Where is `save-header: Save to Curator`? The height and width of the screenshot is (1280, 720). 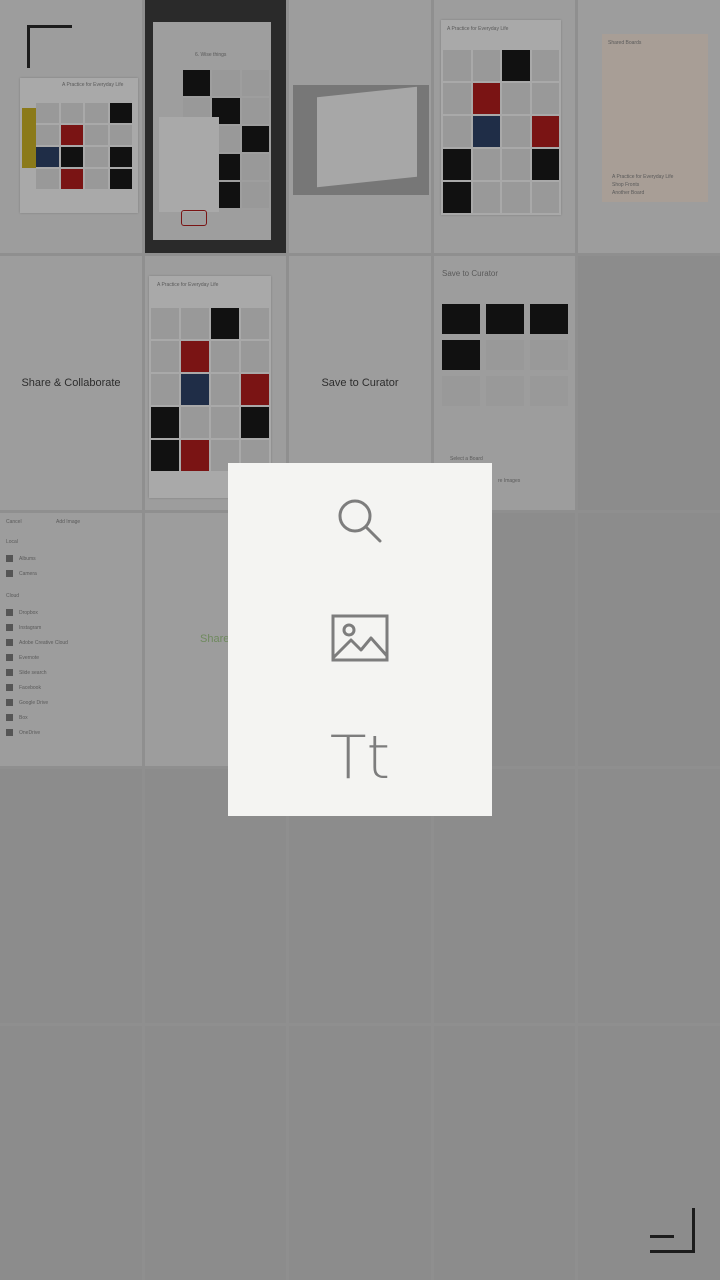 save-header: Save to Curator is located at coordinates (470, 273).